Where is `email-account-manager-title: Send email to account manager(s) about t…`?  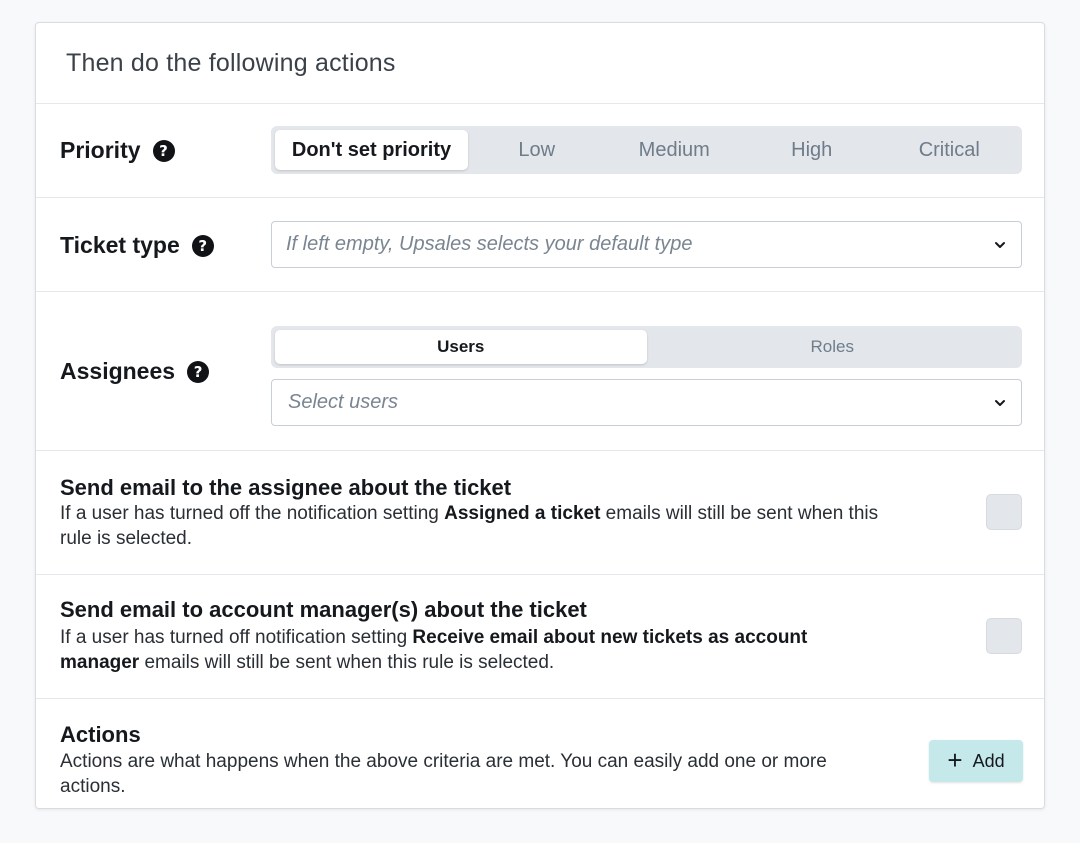 email-account-manager-title: Send email to account manager(s) about t… is located at coordinates (323, 609).